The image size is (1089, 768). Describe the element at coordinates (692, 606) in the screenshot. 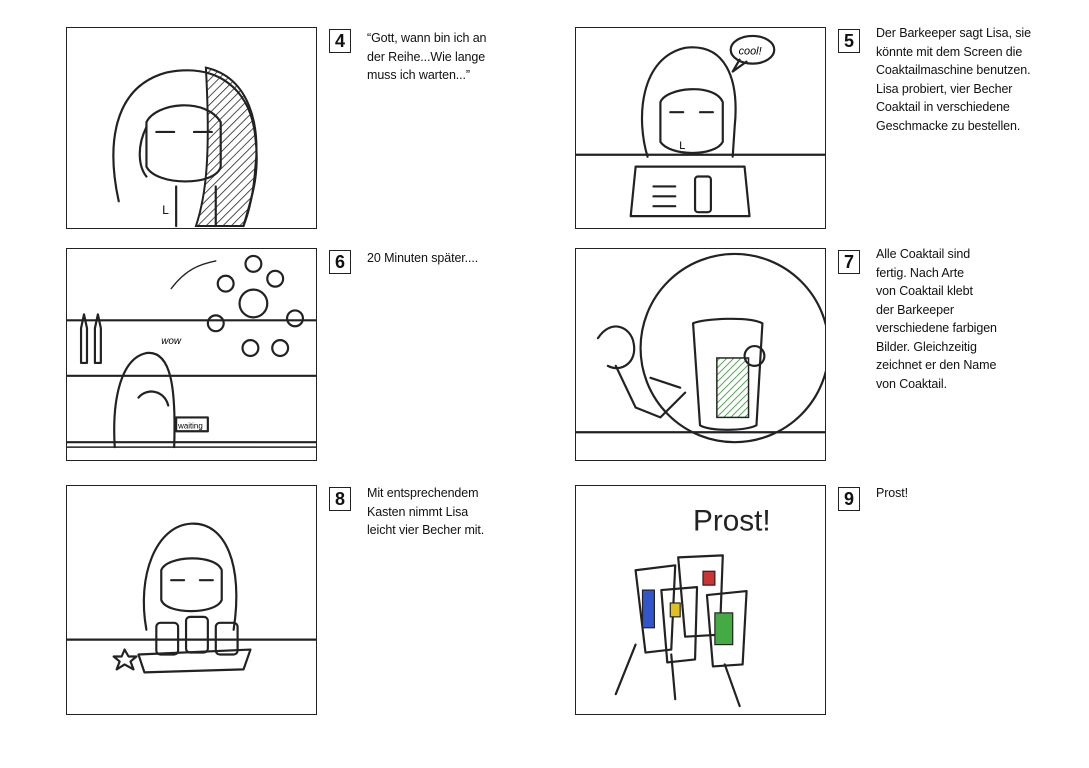

I see `toast-sketch: Prost!` at that location.